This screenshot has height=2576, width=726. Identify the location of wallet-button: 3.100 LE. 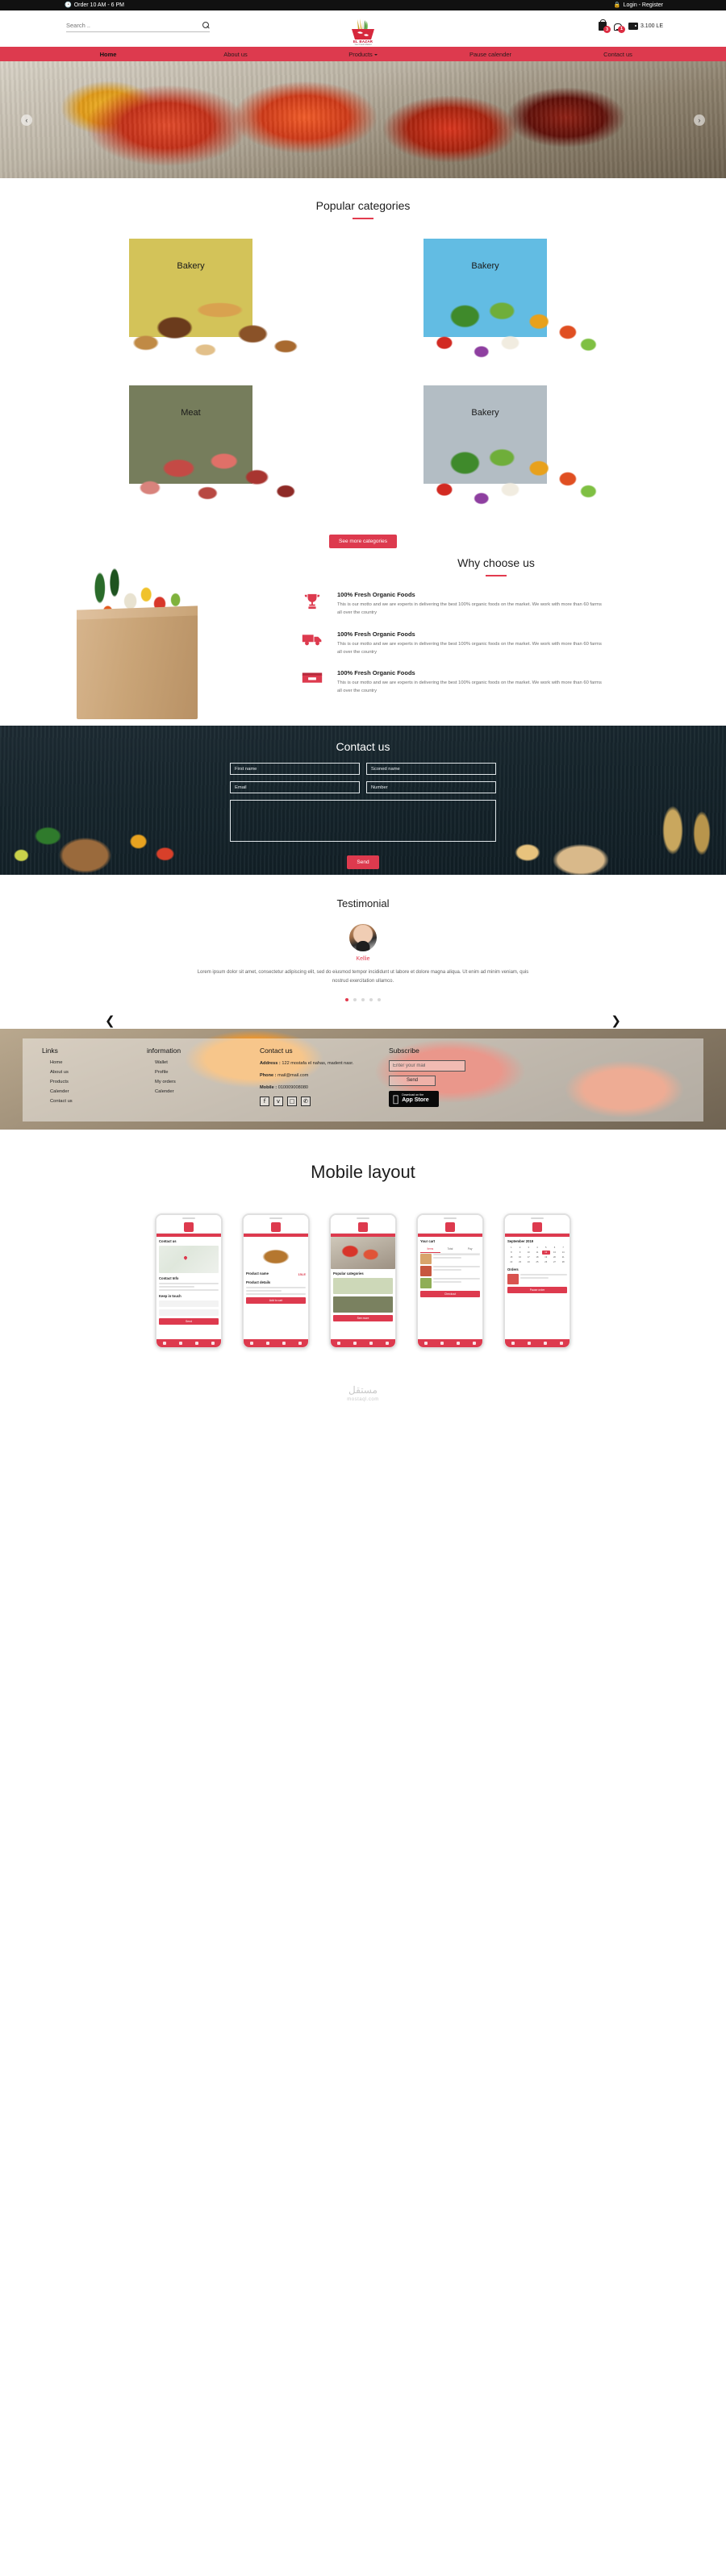
(645, 26).